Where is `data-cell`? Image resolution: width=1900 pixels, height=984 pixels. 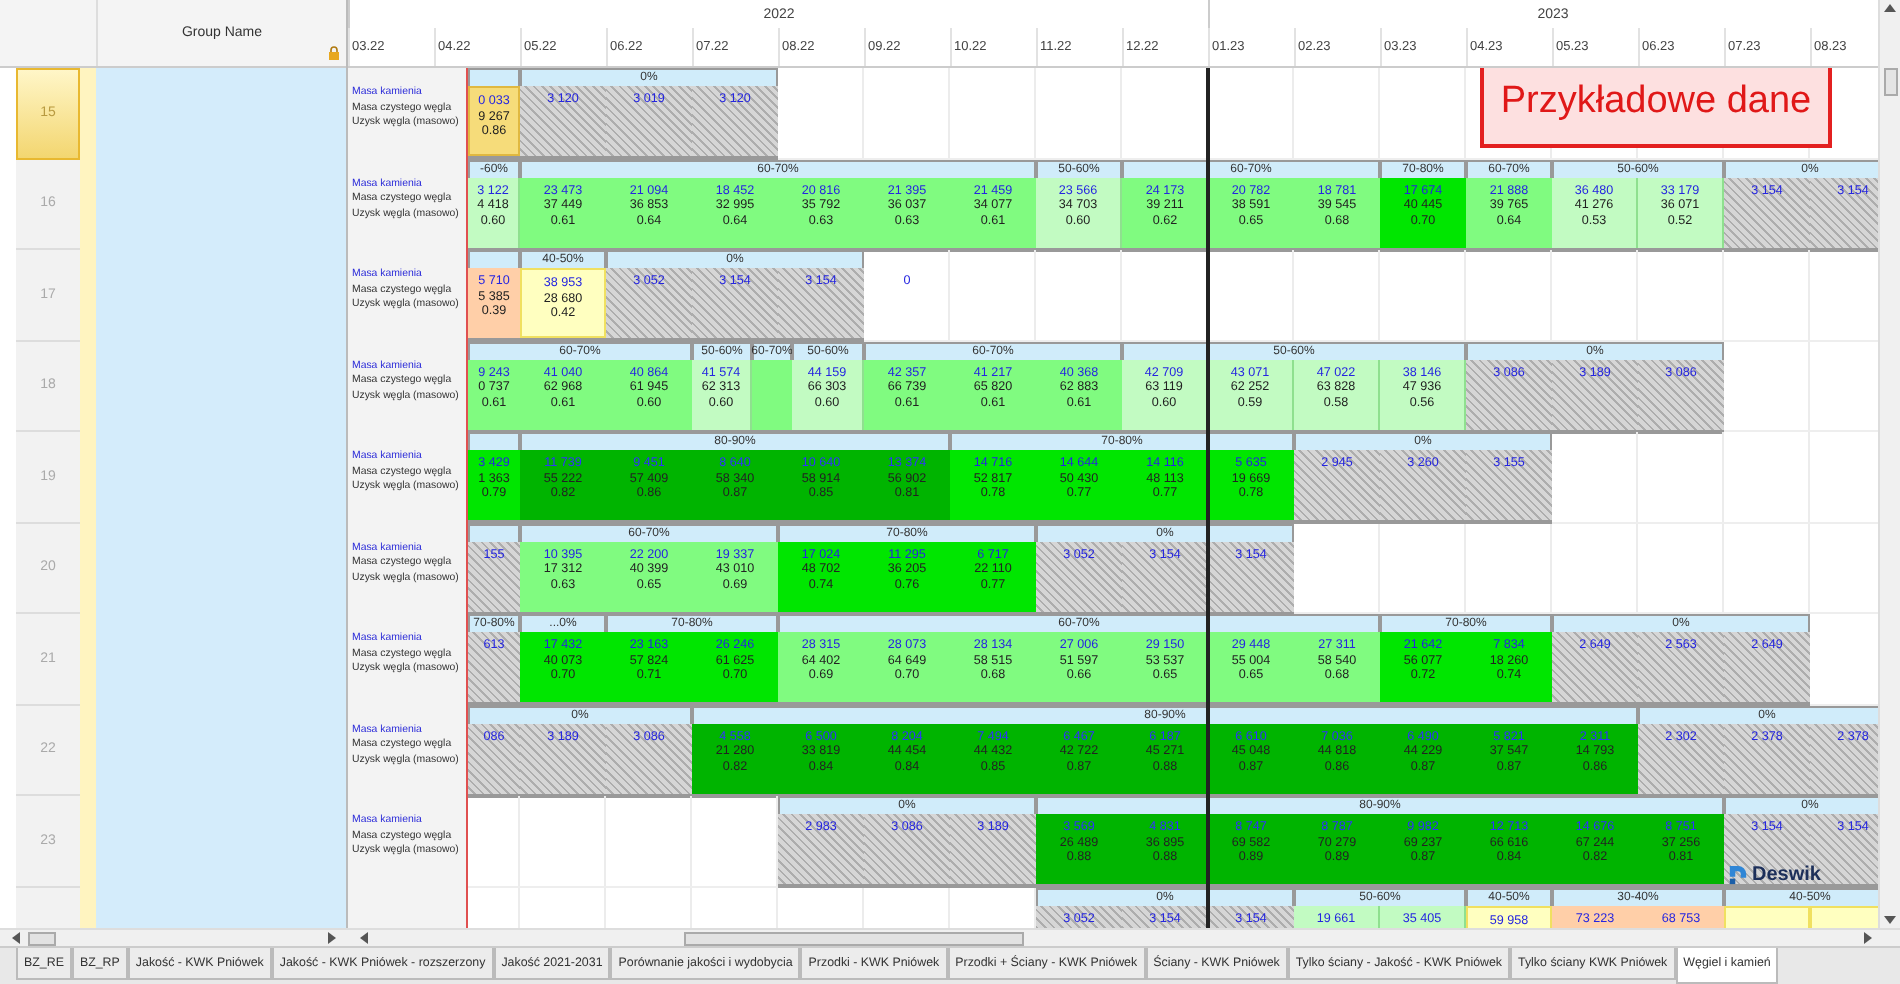
data-cell is located at coordinates (772, 394).